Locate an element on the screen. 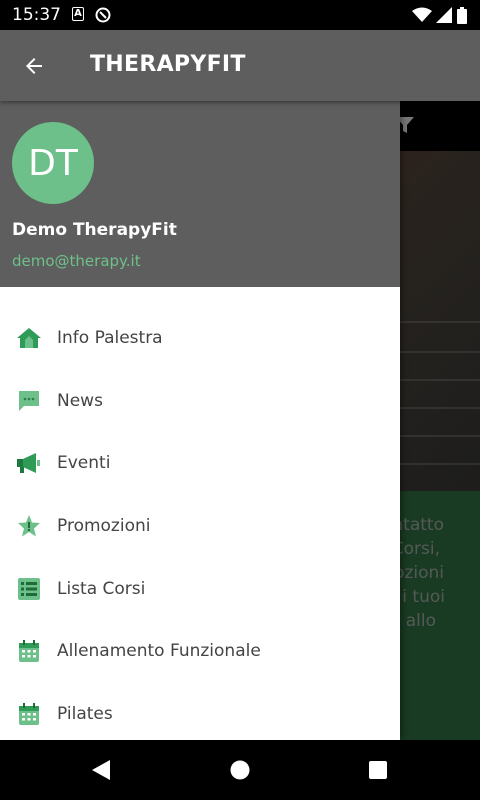  home-icon is located at coordinates (29, 338).